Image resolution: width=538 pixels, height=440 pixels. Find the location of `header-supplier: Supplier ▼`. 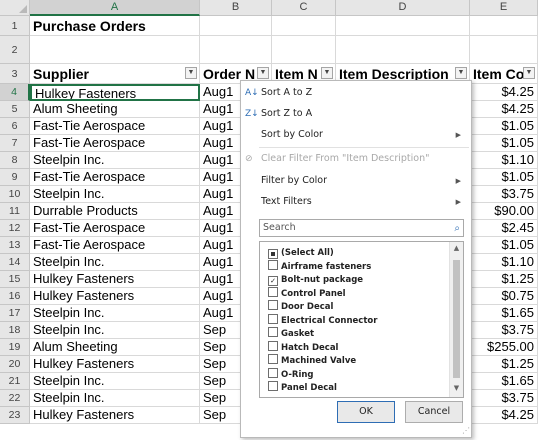

header-supplier: Supplier ▼ is located at coordinates (115, 74).